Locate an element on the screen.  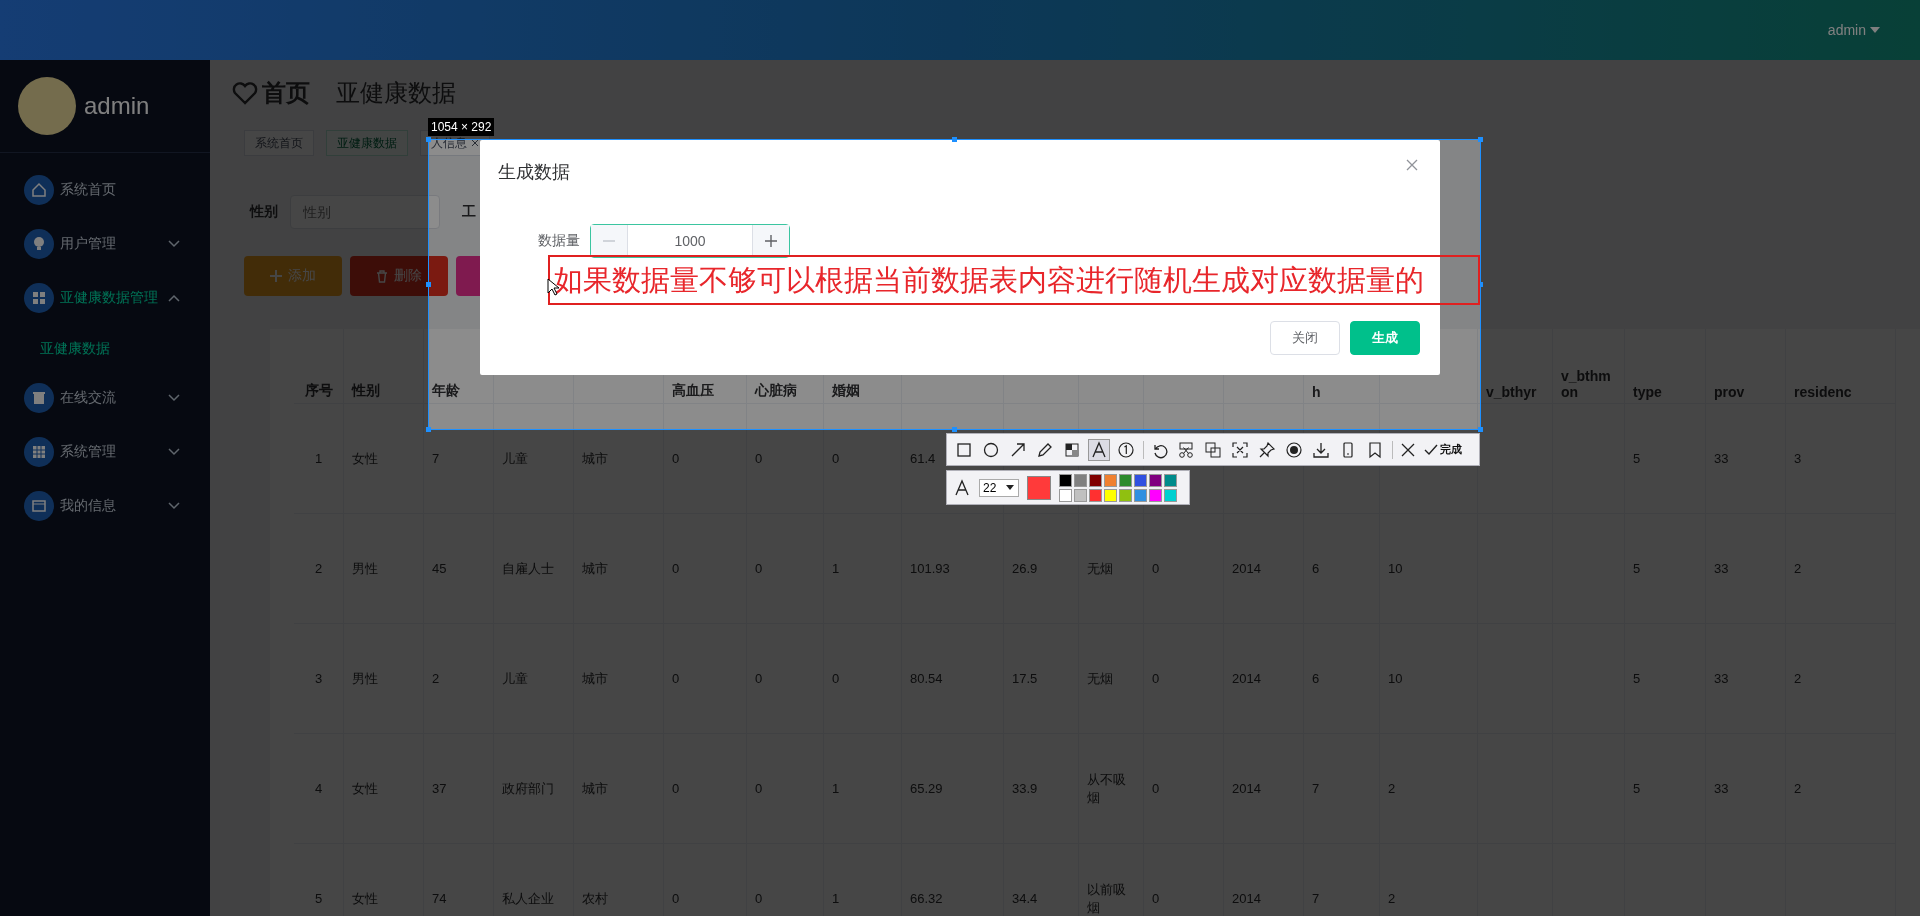
check-icon is located at coordinates (1431, 449).